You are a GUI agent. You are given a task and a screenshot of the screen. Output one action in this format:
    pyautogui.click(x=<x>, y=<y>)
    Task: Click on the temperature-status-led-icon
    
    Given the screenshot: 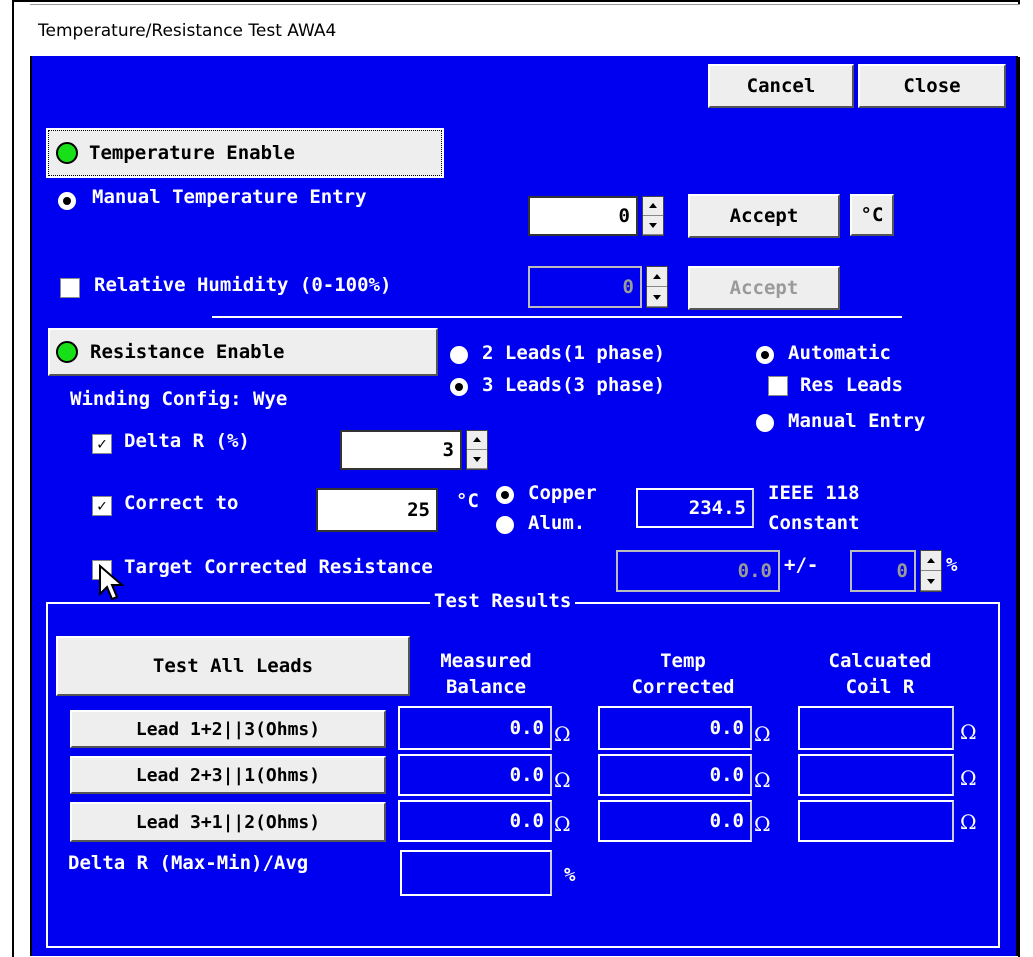 What is the action you would take?
    pyautogui.click(x=67, y=153)
    